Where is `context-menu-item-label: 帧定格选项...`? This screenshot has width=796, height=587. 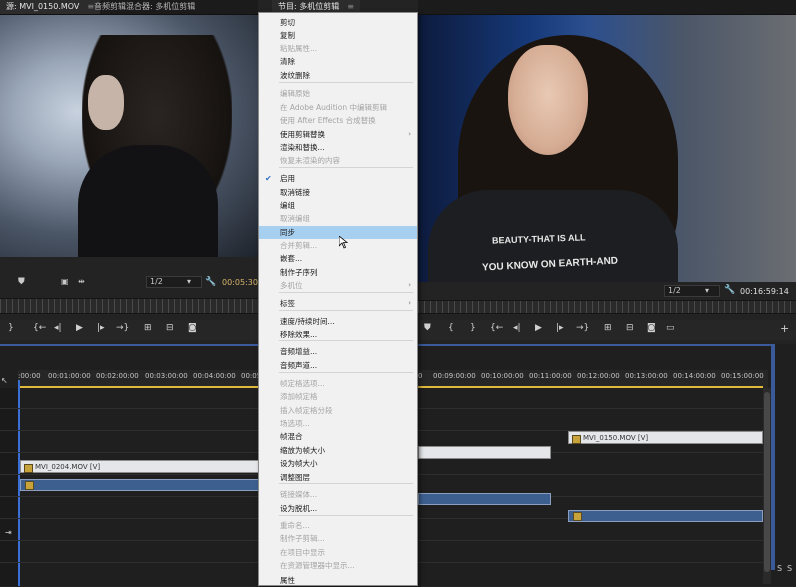
context-menu-item-label: 帧定格选项... is located at coordinates (302, 383).